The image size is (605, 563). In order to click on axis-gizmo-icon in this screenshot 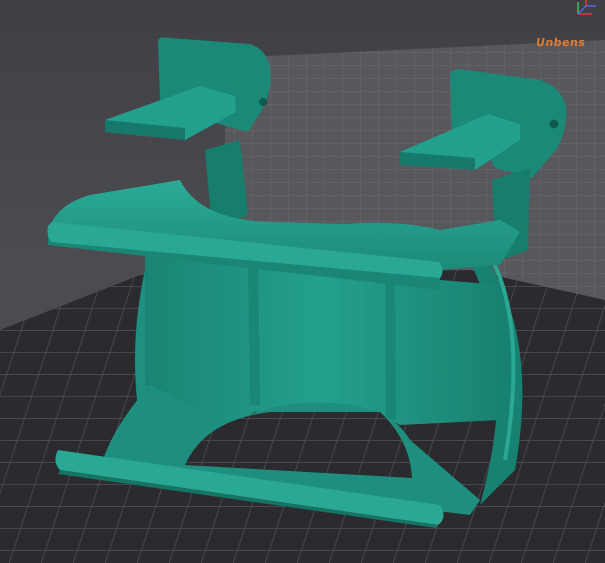, I will do `click(588, 11)`.